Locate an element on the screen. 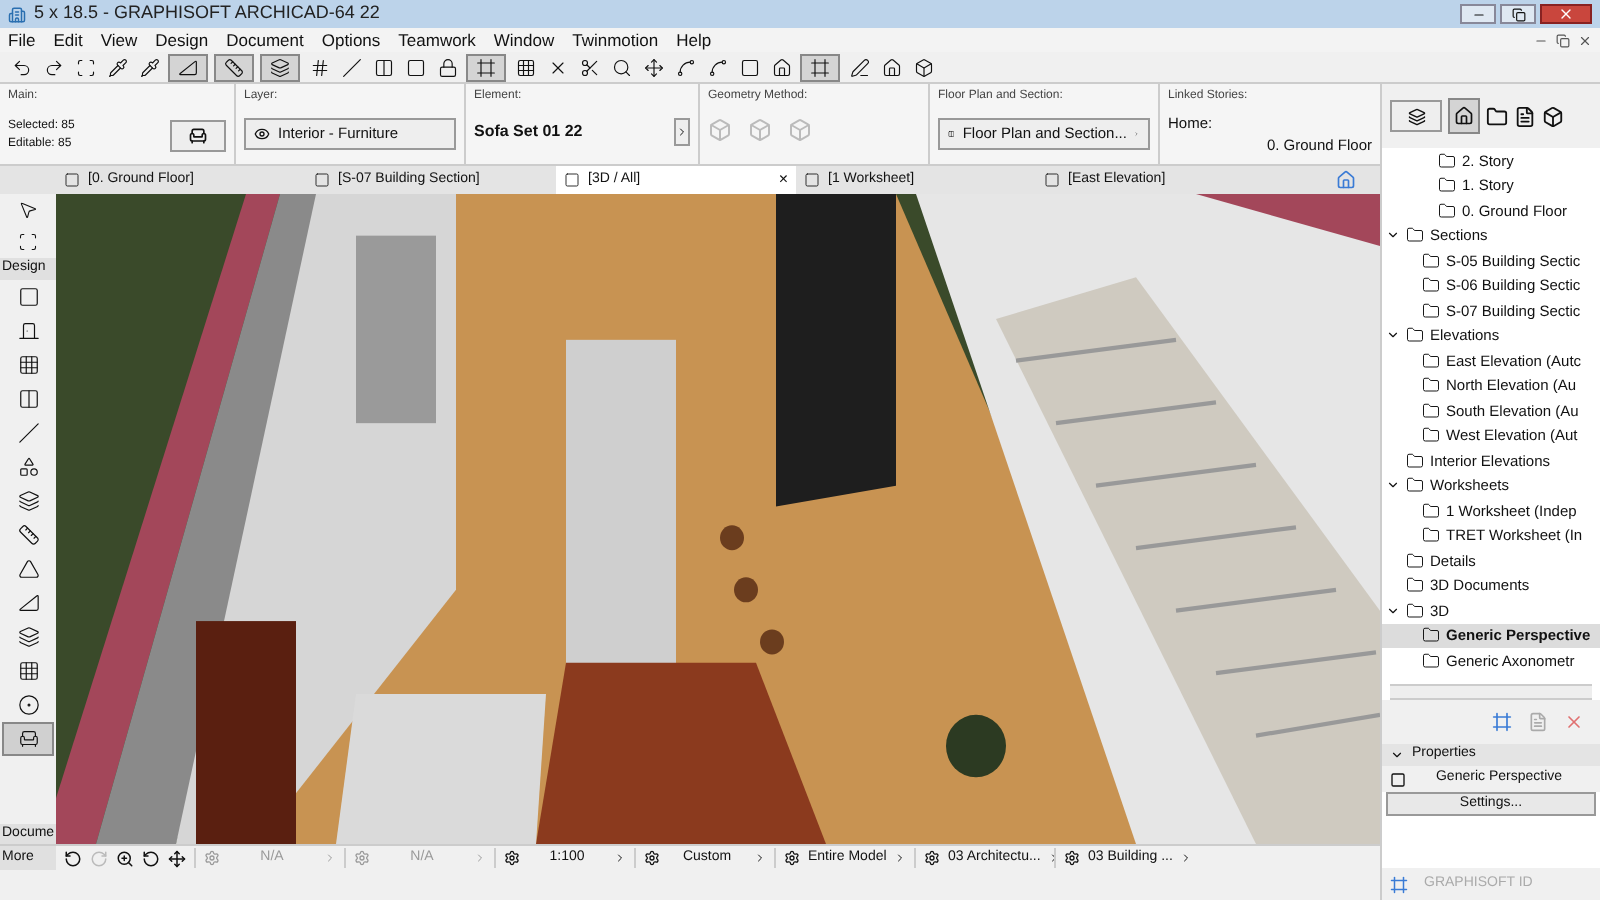 The height and width of the screenshot is (900, 1600). menu-item: Document is located at coordinates (265, 40).